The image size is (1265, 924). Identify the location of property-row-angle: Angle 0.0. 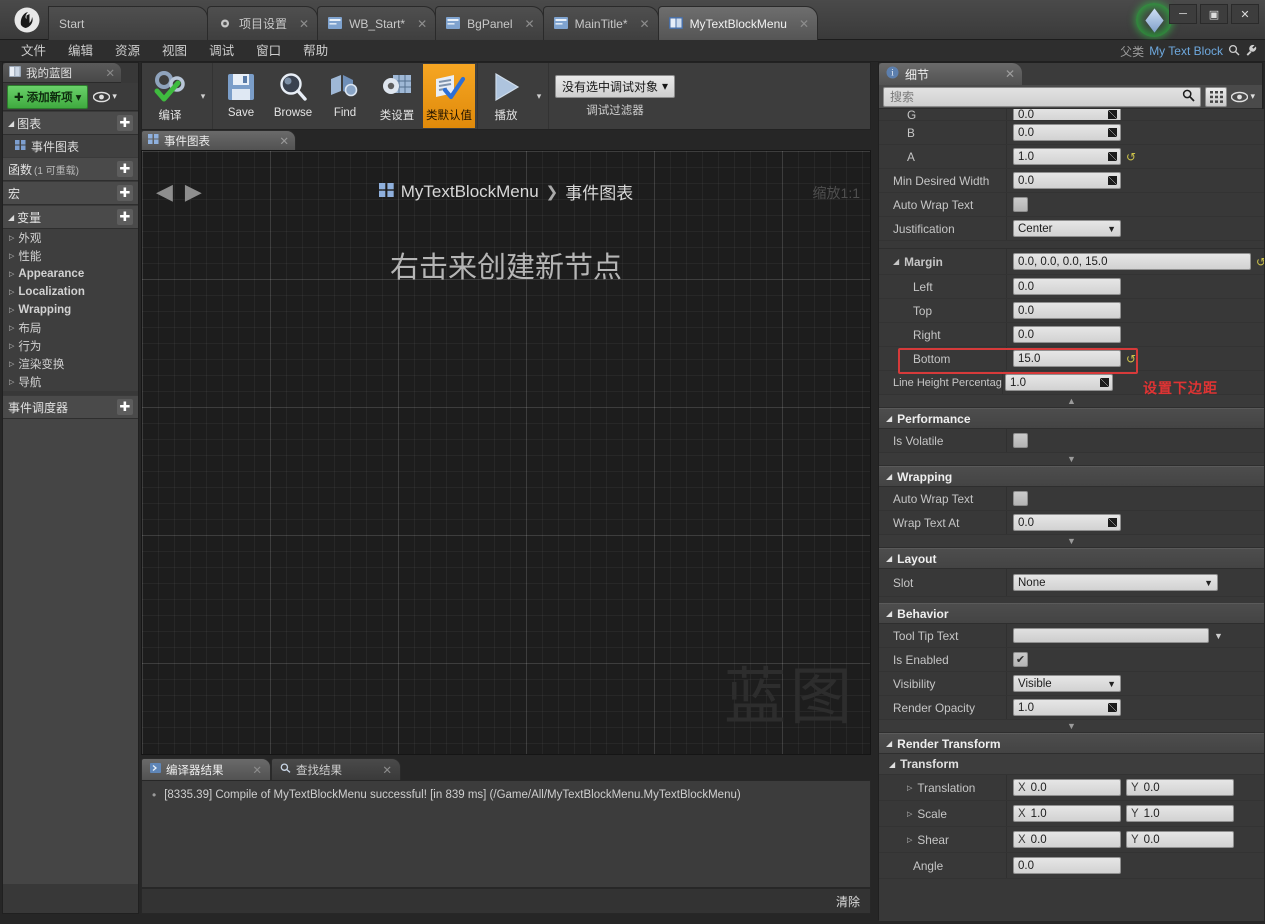
(1071, 866).